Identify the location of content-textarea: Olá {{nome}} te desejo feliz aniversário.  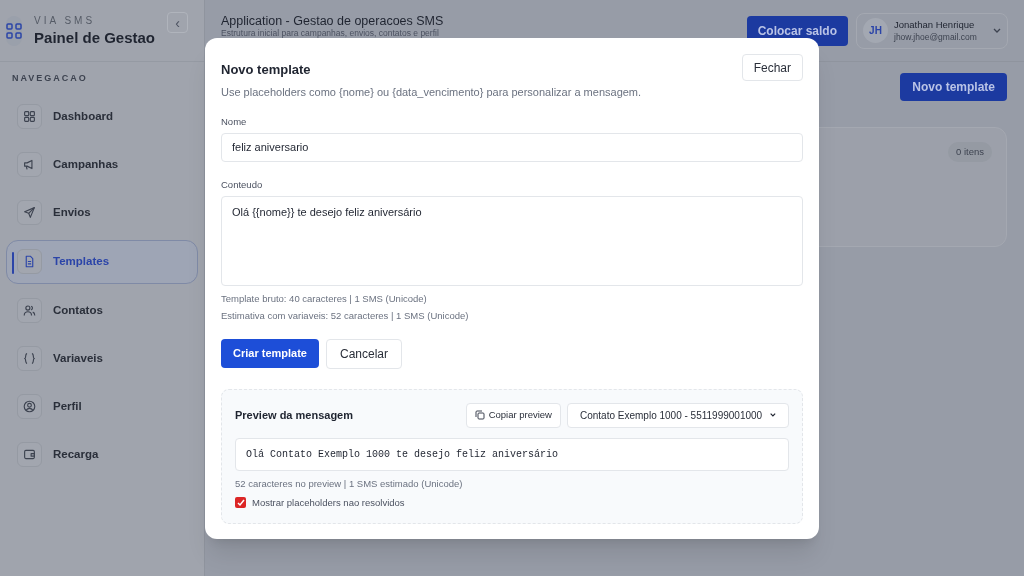
(512, 241).